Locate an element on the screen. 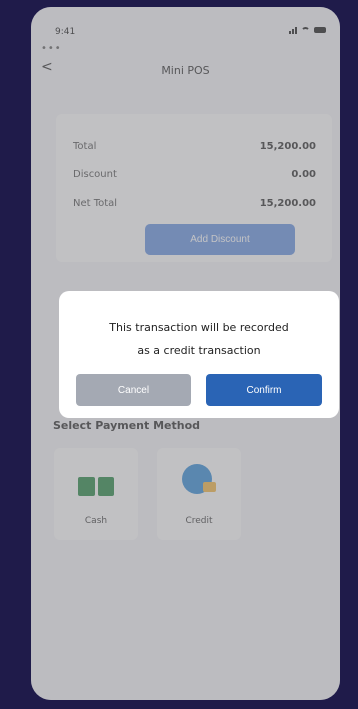 The height and width of the screenshot is (709, 358). confirm-button: Confirm is located at coordinates (264, 390).